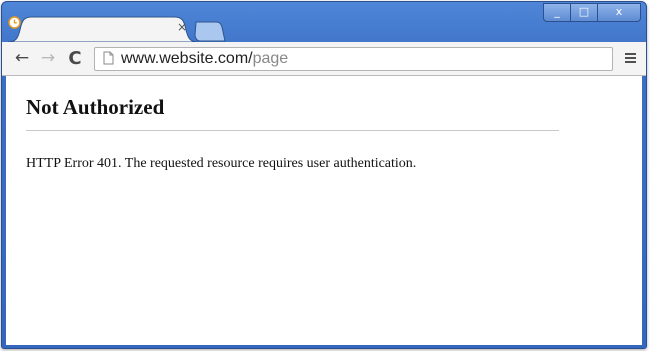 The image size is (650, 351). What do you see at coordinates (108, 58) in the screenshot?
I see `page-document-icon` at bounding box center [108, 58].